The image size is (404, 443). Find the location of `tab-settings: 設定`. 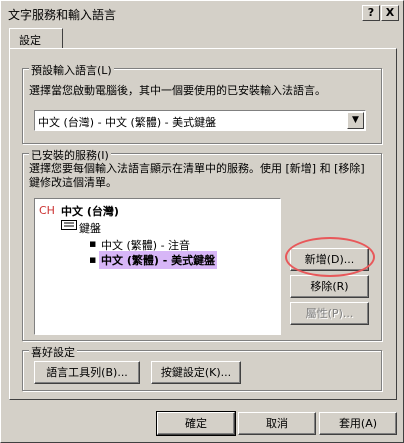

tab-settings: 設定 is located at coordinates (36, 38).